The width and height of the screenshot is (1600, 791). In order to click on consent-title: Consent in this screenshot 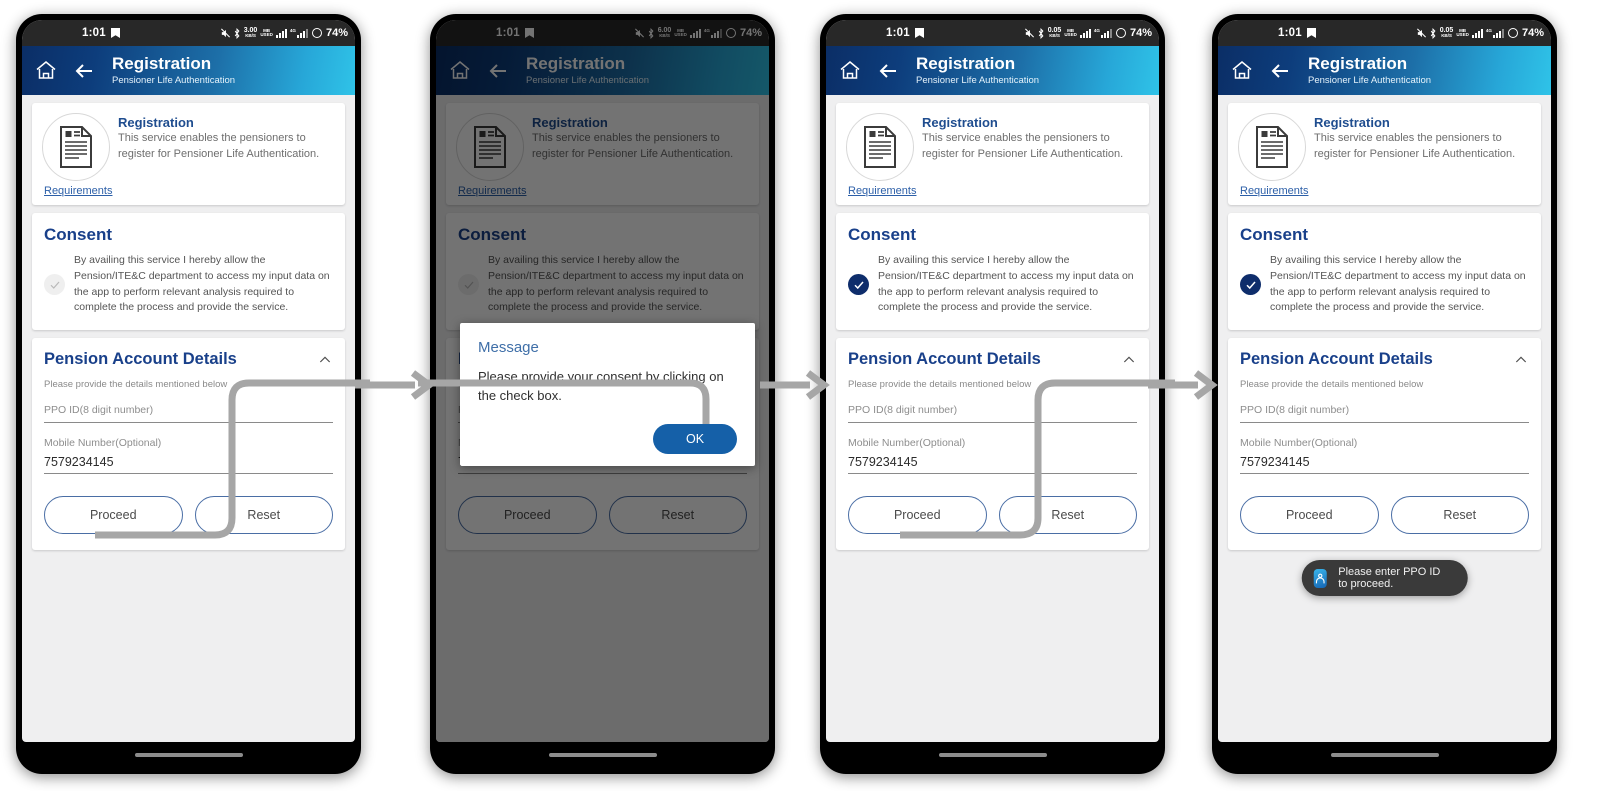, I will do `click(1274, 234)`.